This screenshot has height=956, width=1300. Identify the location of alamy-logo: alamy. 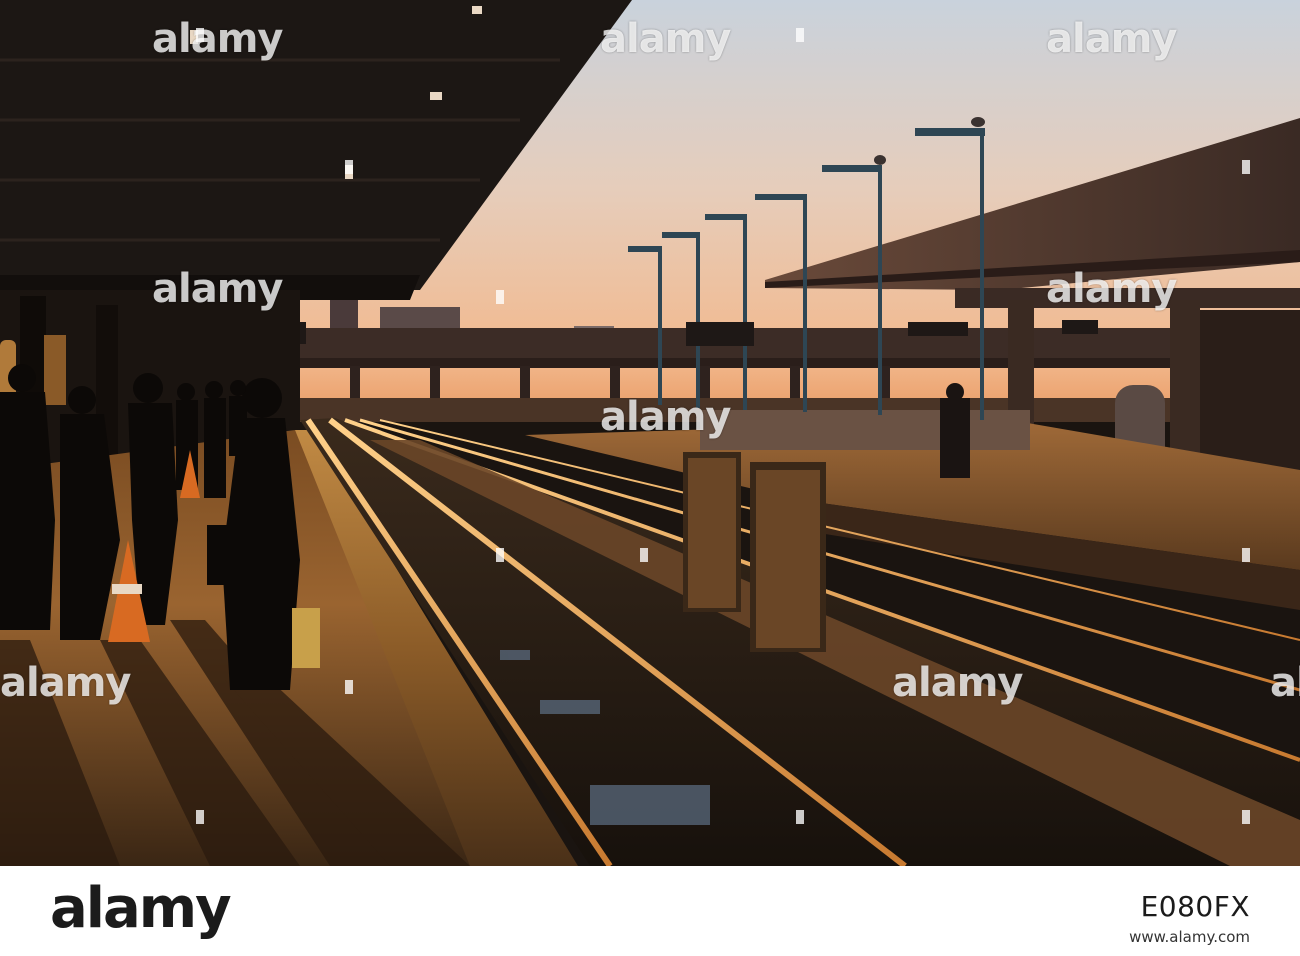
(141, 908).